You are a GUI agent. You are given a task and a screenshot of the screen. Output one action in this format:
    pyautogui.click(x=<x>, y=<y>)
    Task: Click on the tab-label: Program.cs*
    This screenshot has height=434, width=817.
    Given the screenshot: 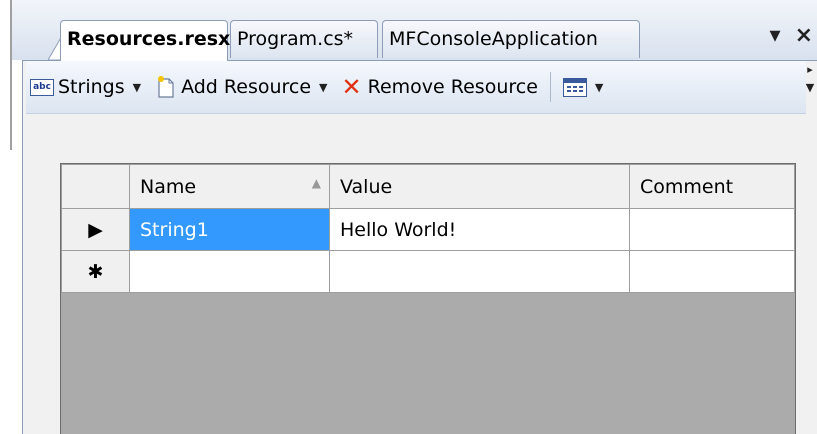 What is the action you would take?
    pyautogui.click(x=295, y=39)
    